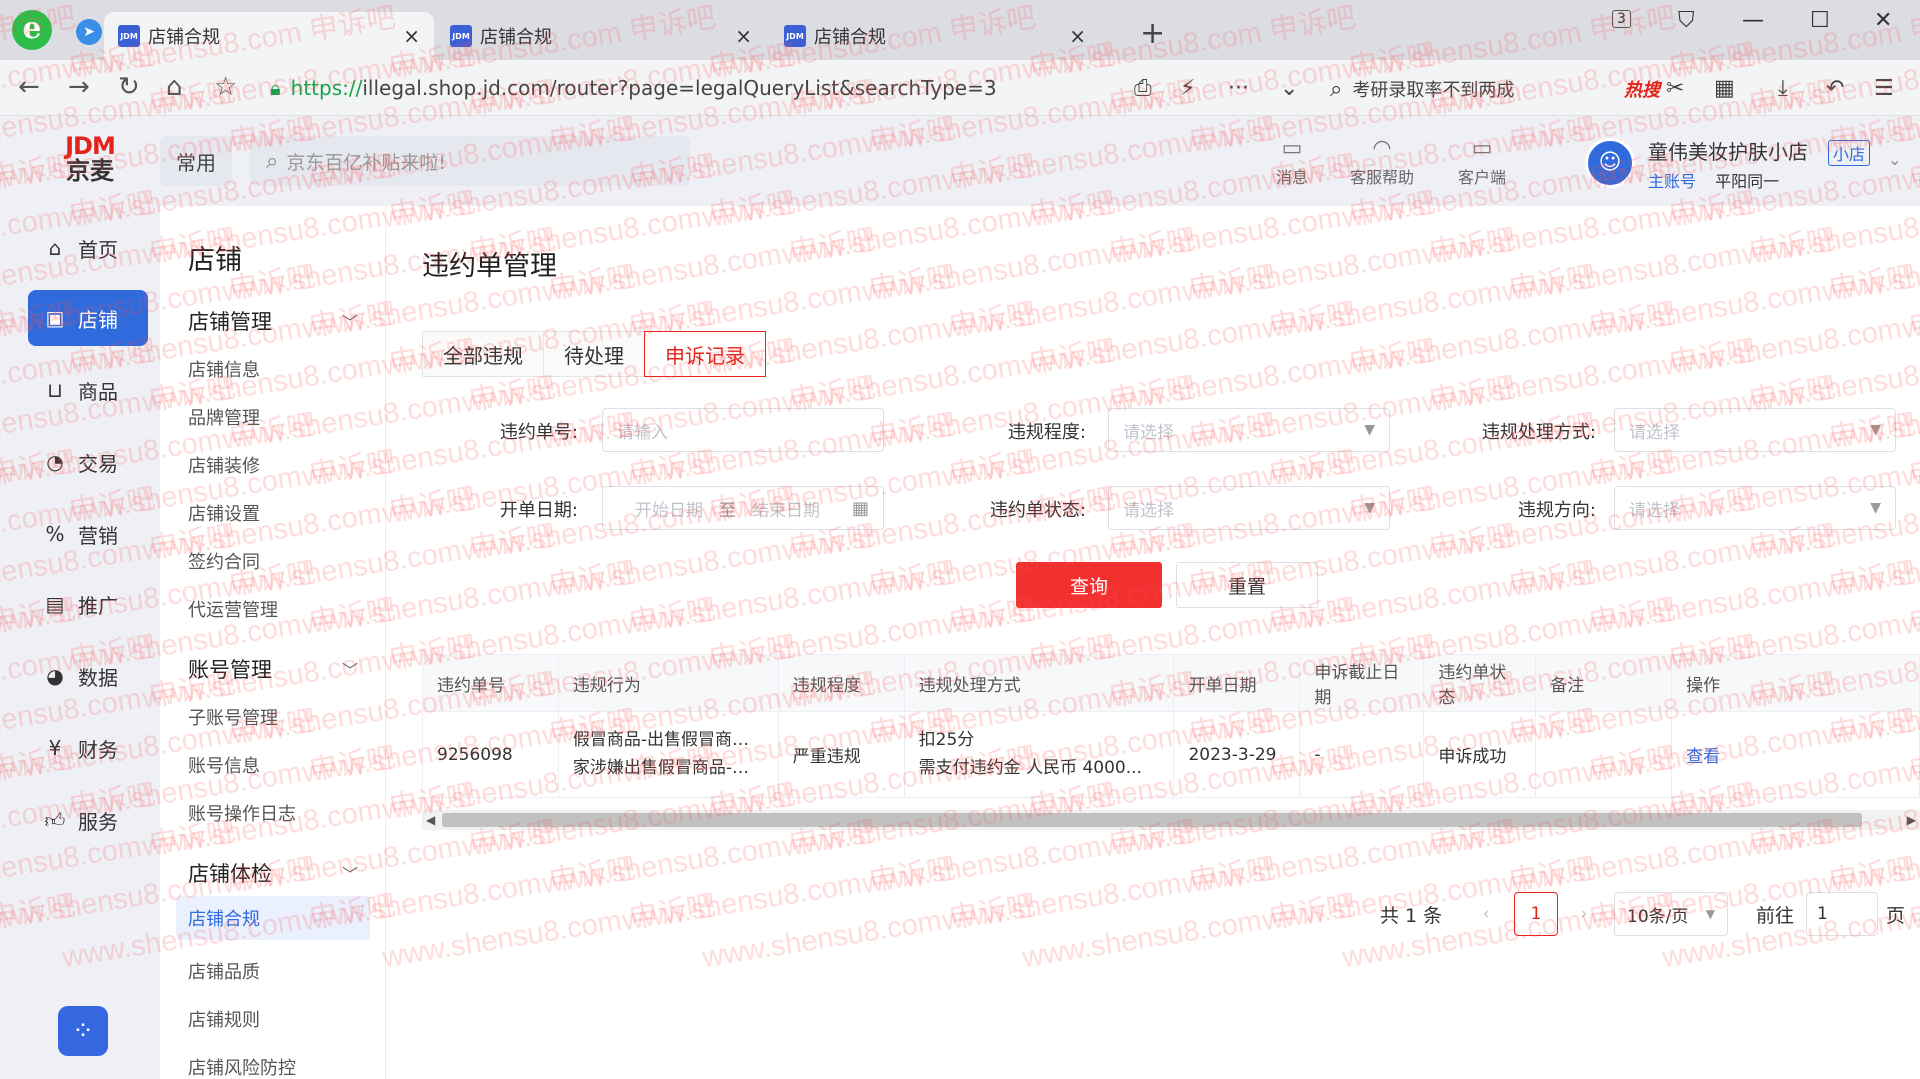 The height and width of the screenshot is (1079, 1920). Describe the element at coordinates (1249, 508) in the screenshot. I see `status-select: 请选择 ▼` at that location.